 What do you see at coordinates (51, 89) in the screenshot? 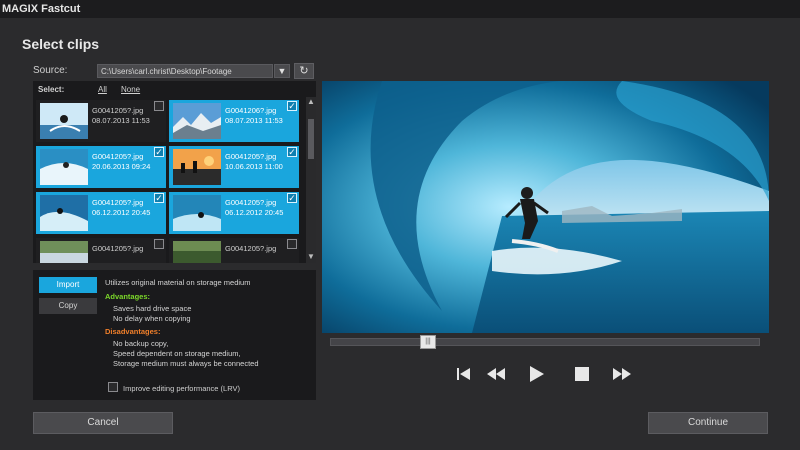
I see `select-label: Select:` at bounding box center [51, 89].